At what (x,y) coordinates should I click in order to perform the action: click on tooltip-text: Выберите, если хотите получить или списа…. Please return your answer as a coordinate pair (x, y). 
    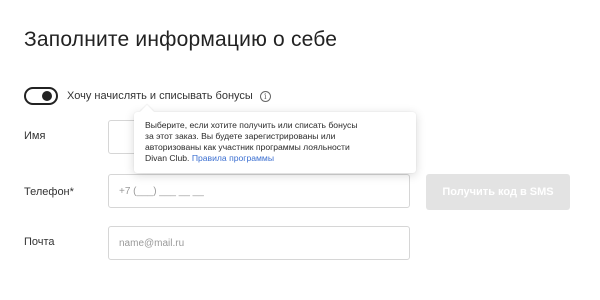
    Looking at the image, I should click on (276, 142).